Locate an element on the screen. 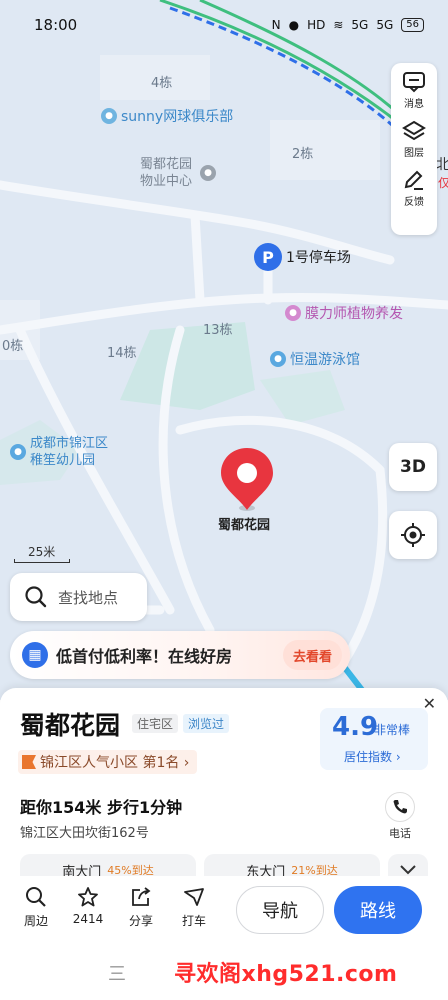 This screenshot has height=1000, width=448. property-icon: ● is located at coordinates (208, 173).